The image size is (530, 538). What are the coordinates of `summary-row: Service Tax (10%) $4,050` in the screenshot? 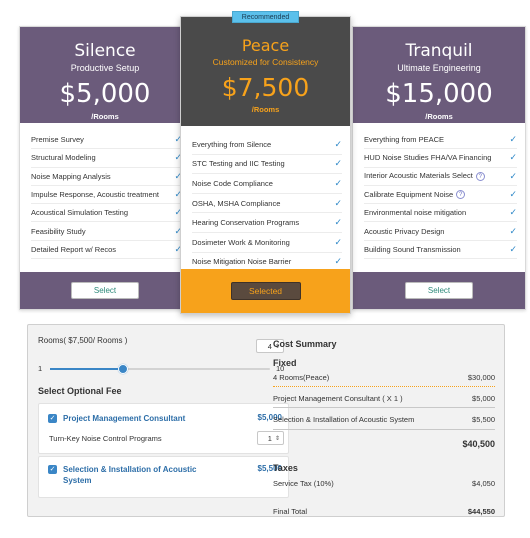 It's located at (384, 483).